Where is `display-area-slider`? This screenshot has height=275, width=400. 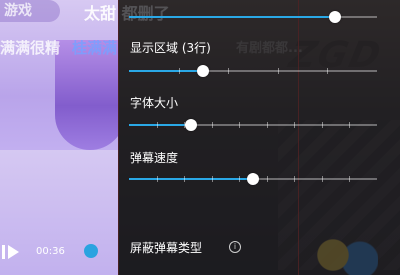
display-area-slider is located at coordinates (253, 71).